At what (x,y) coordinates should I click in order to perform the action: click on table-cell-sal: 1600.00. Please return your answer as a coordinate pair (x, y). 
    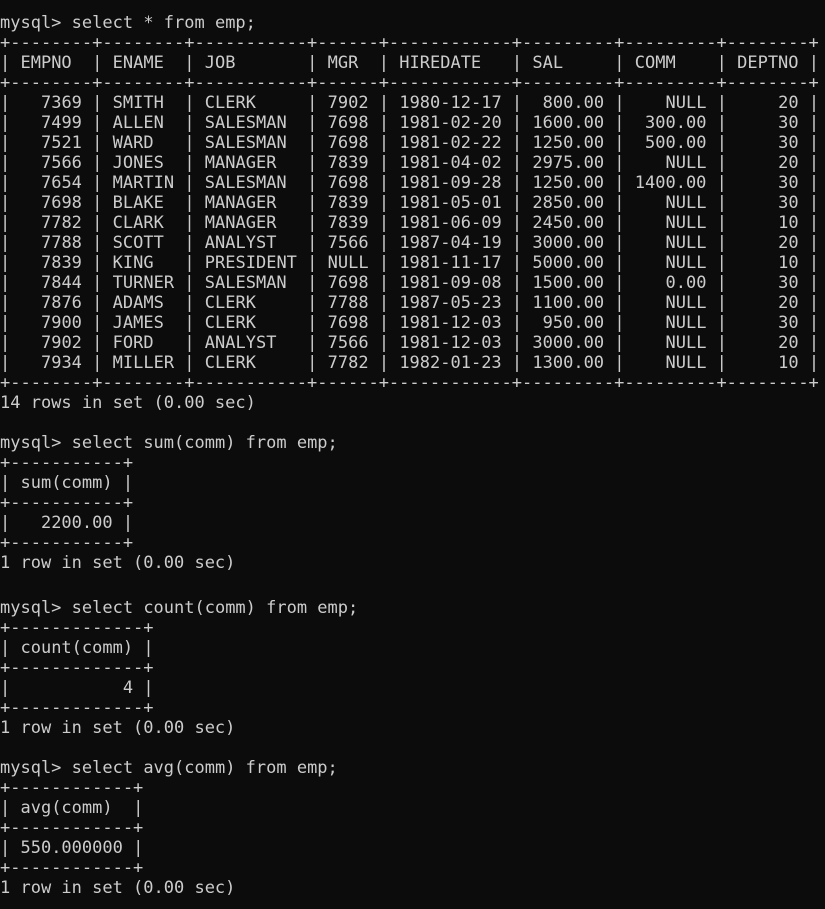
    Looking at the image, I should click on (568, 123).